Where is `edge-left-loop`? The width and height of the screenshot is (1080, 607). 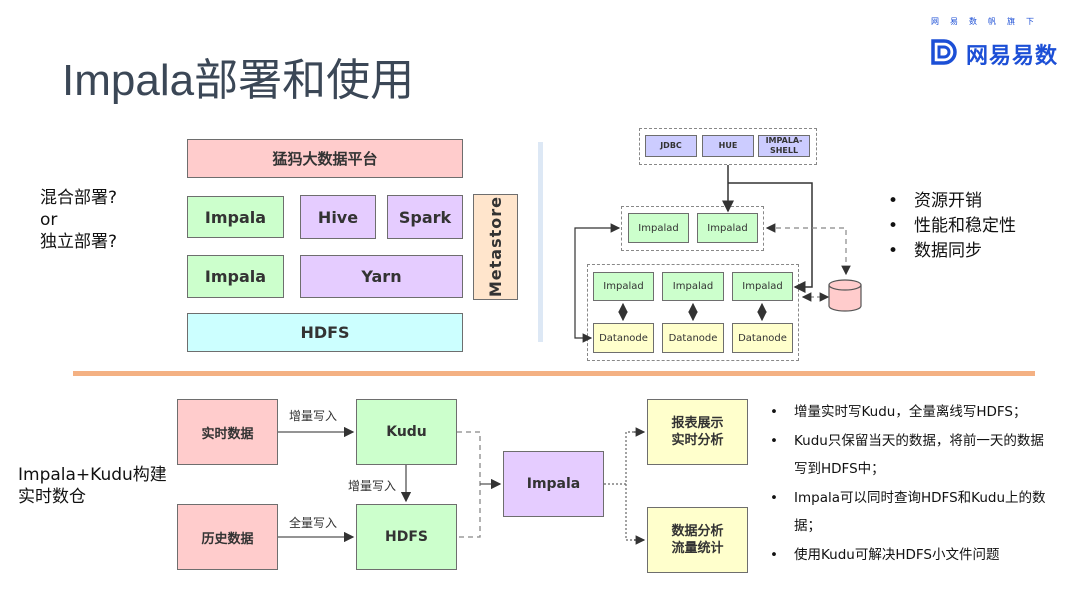 edge-left-loop is located at coordinates (597, 283).